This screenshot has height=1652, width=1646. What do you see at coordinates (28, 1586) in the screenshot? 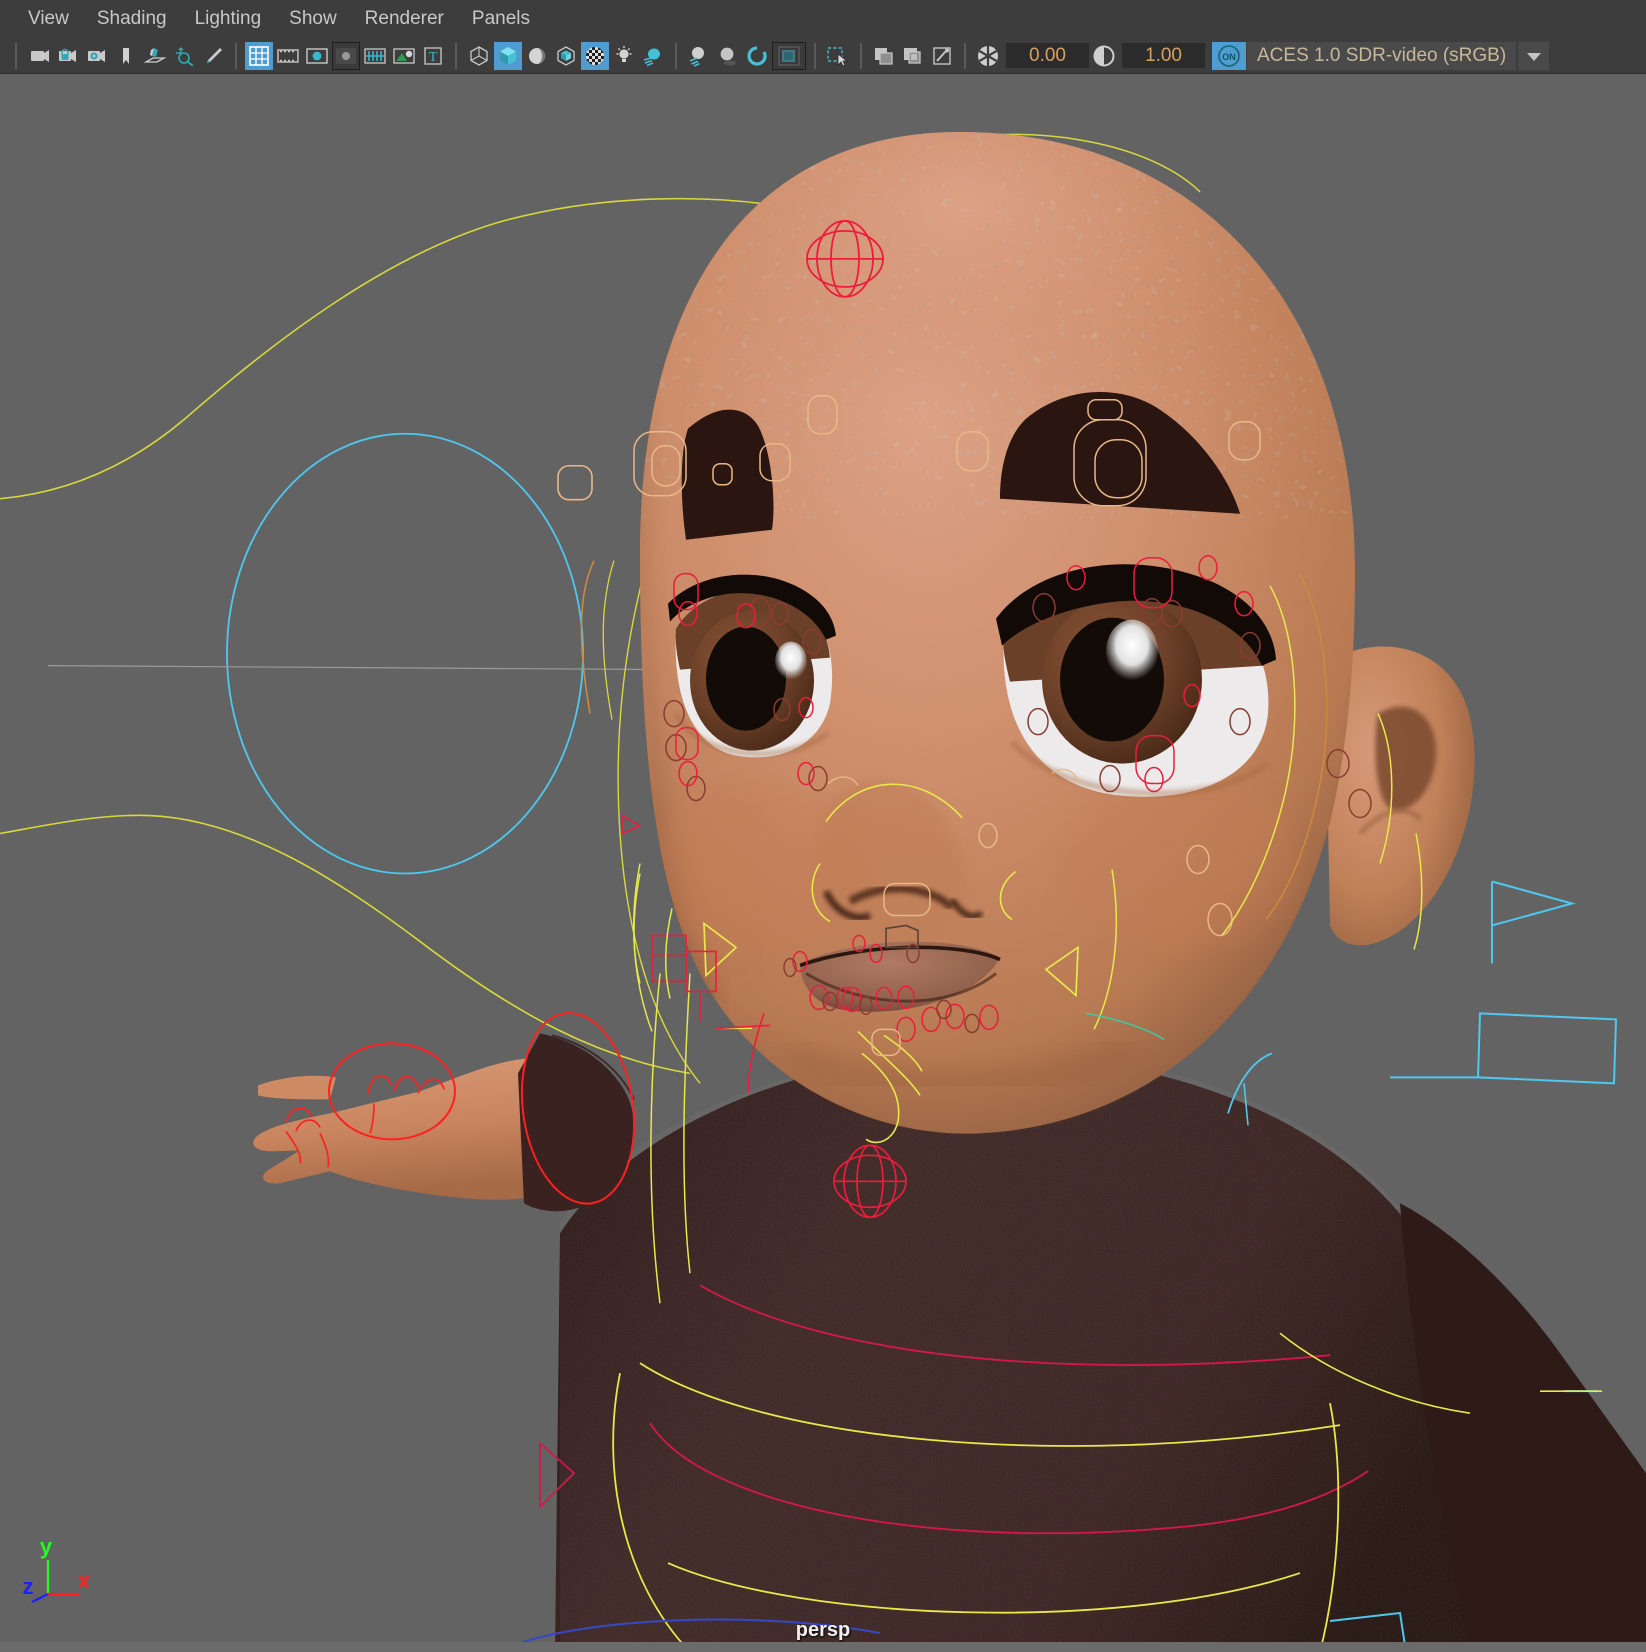
I see `axis-label-z: z` at bounding box center [28, 1586].